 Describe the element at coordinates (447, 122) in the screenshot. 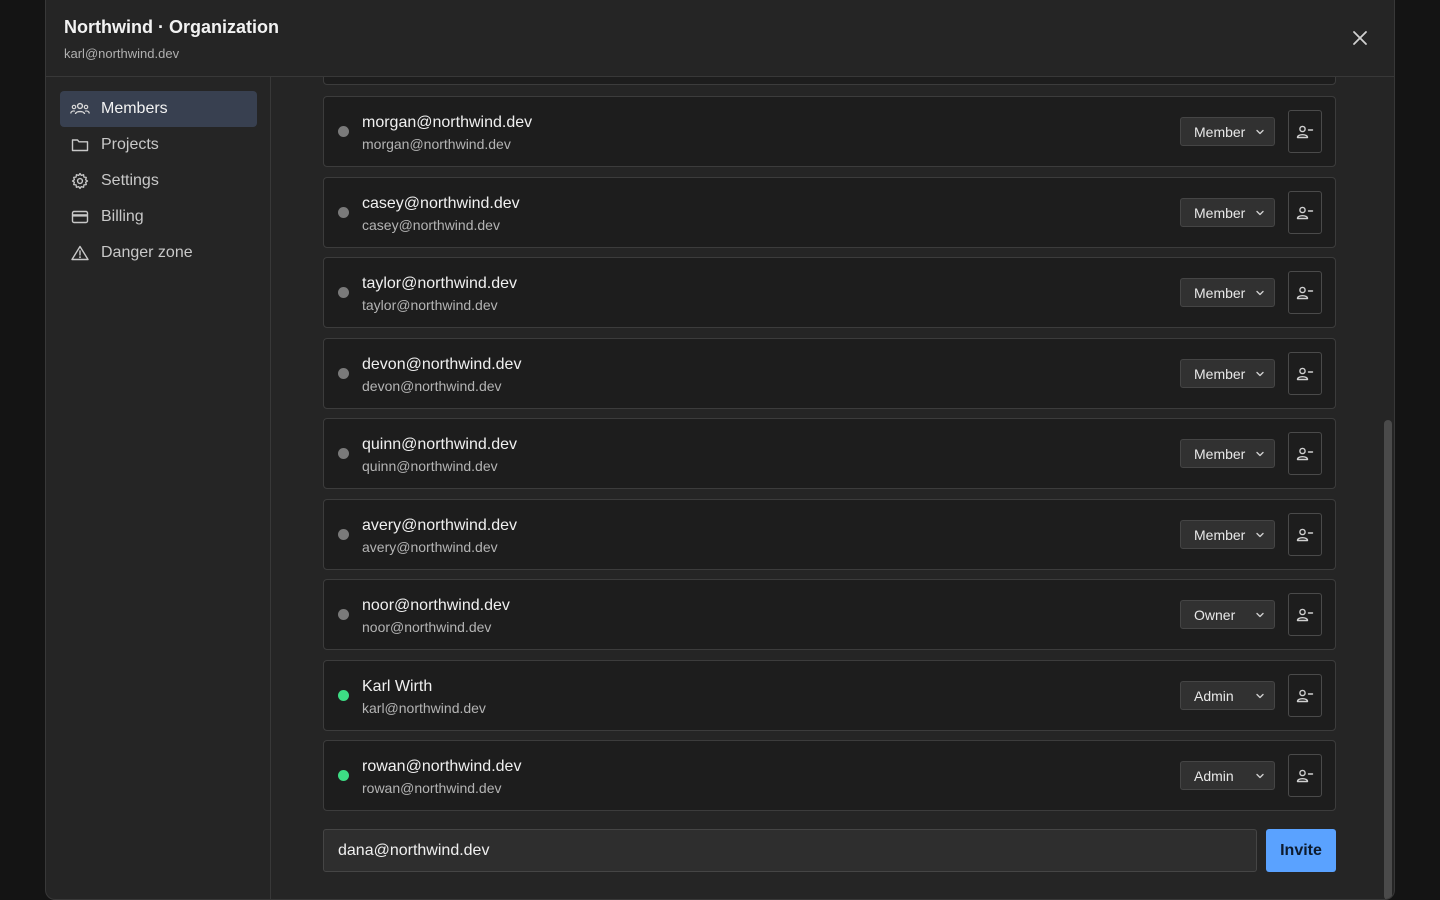

I see `member-name: morgan@northwind.dev` at that location.